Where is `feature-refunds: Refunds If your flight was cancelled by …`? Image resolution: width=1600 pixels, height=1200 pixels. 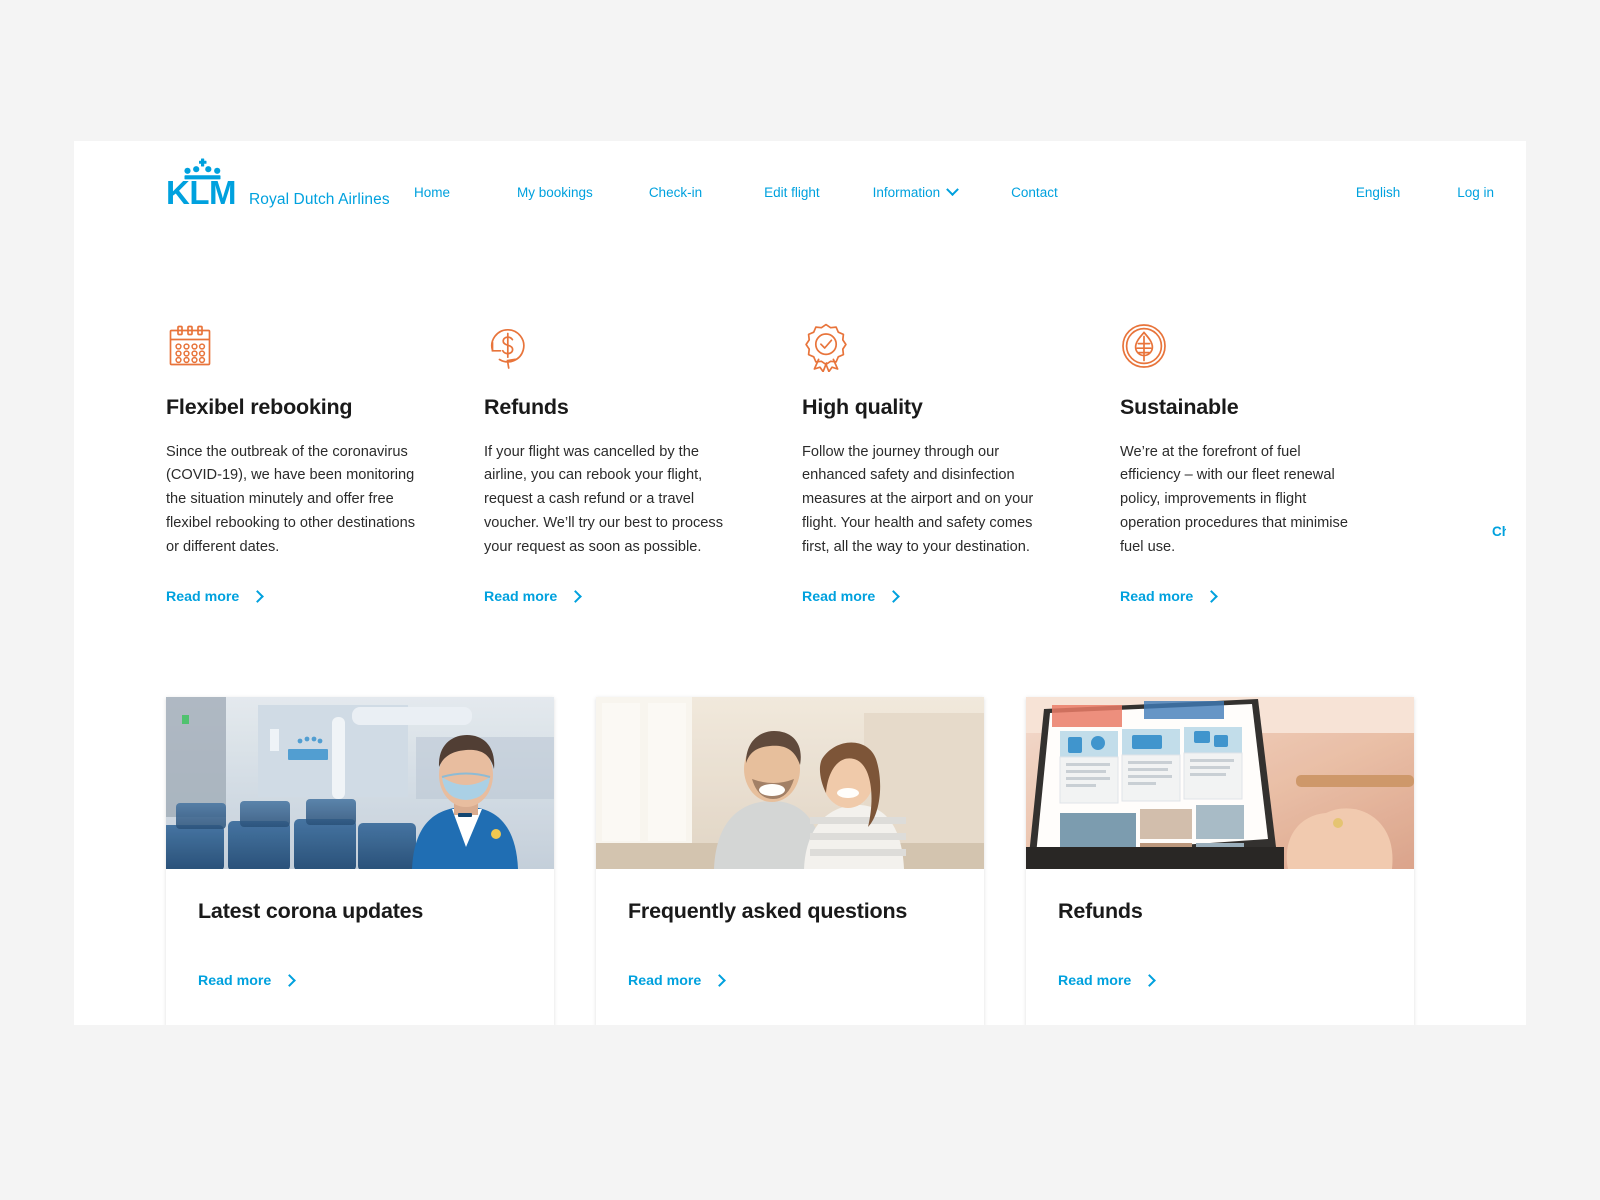 feature-refunds: Refunds If your flight was cancelled by … is located at coordinates (643, 464).